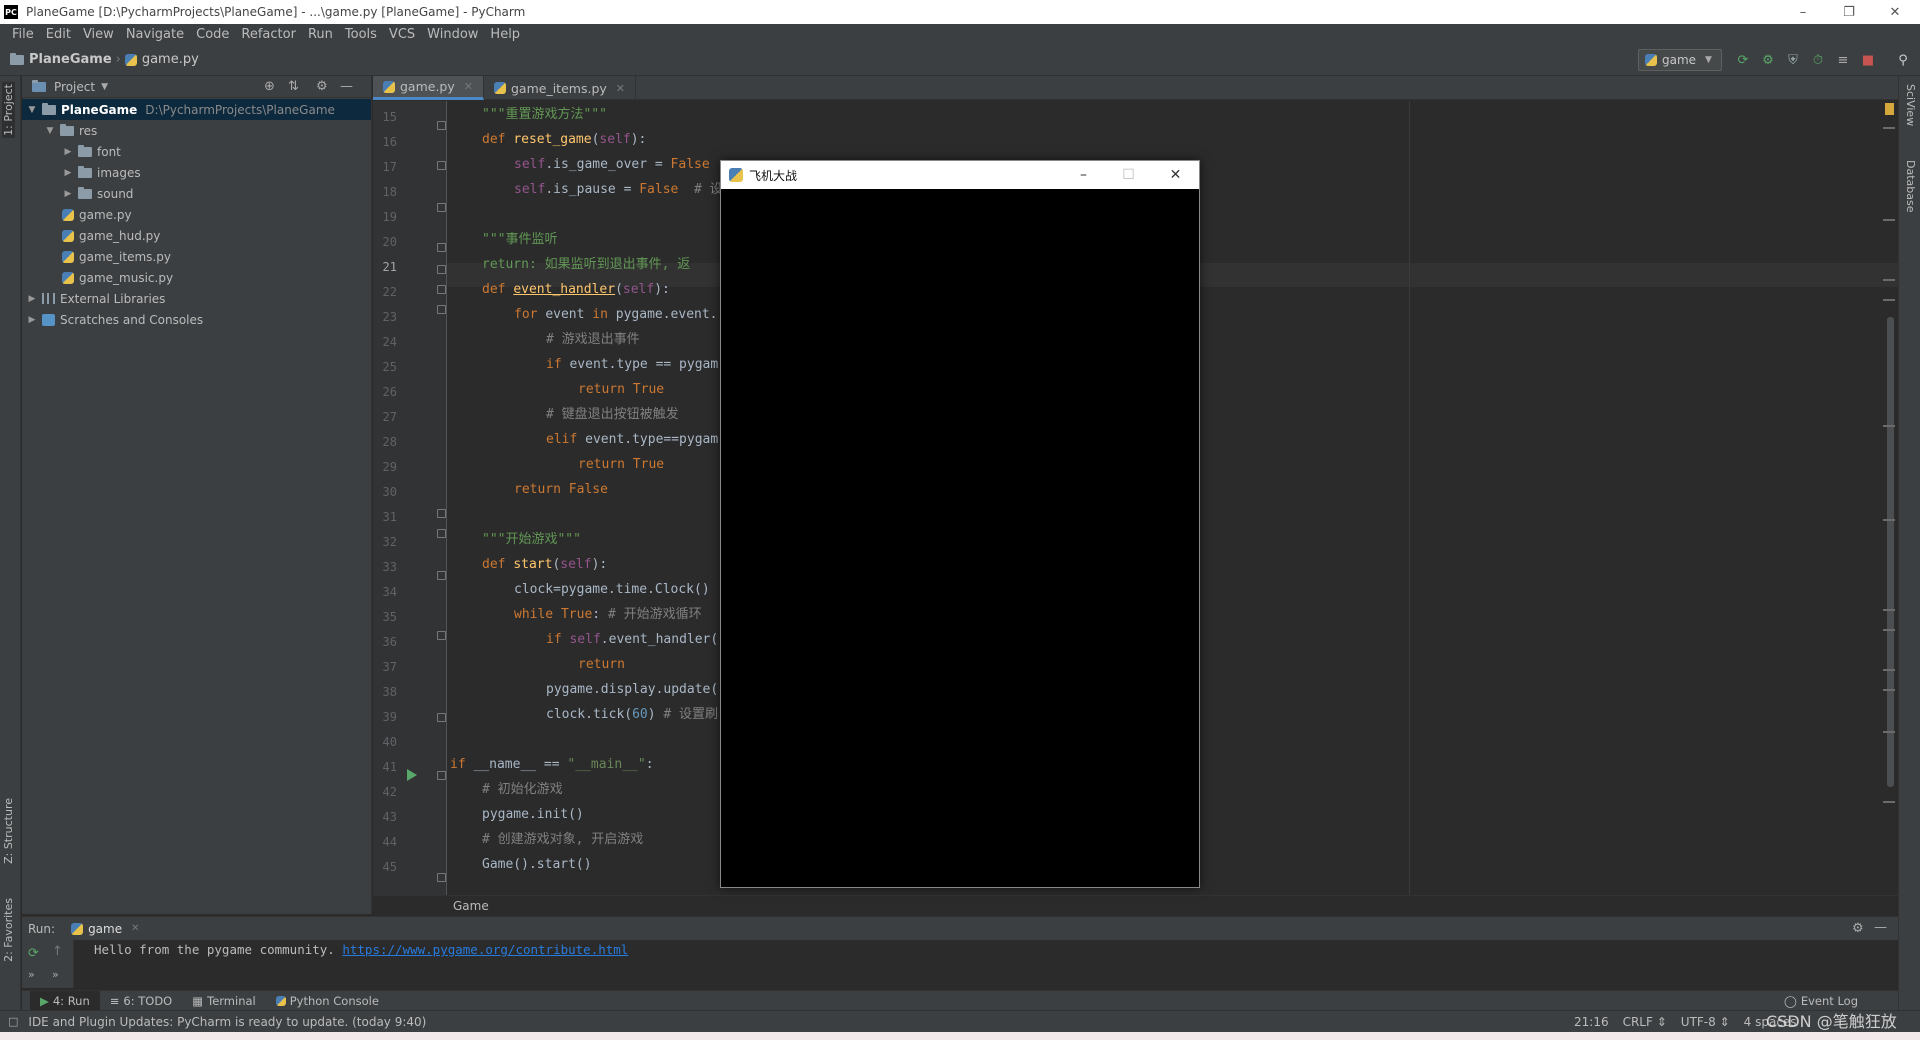 The height and width of the screenshot is (1040, 1920). I want to click on tree-item-game-items-py: game_items.py, so click(196, 256).